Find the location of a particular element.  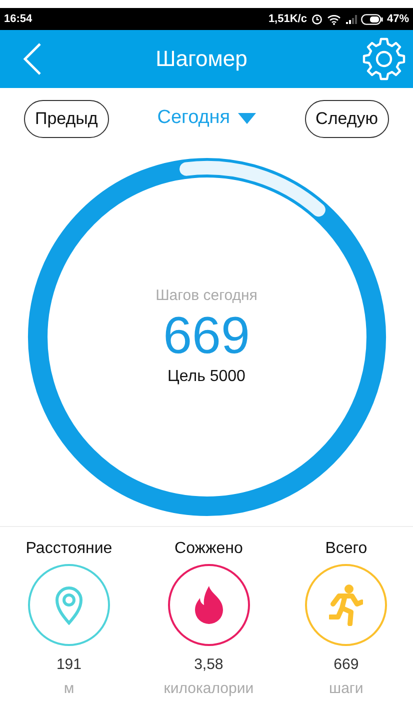

metric-label: Всего is located at coordinates (346, 549).